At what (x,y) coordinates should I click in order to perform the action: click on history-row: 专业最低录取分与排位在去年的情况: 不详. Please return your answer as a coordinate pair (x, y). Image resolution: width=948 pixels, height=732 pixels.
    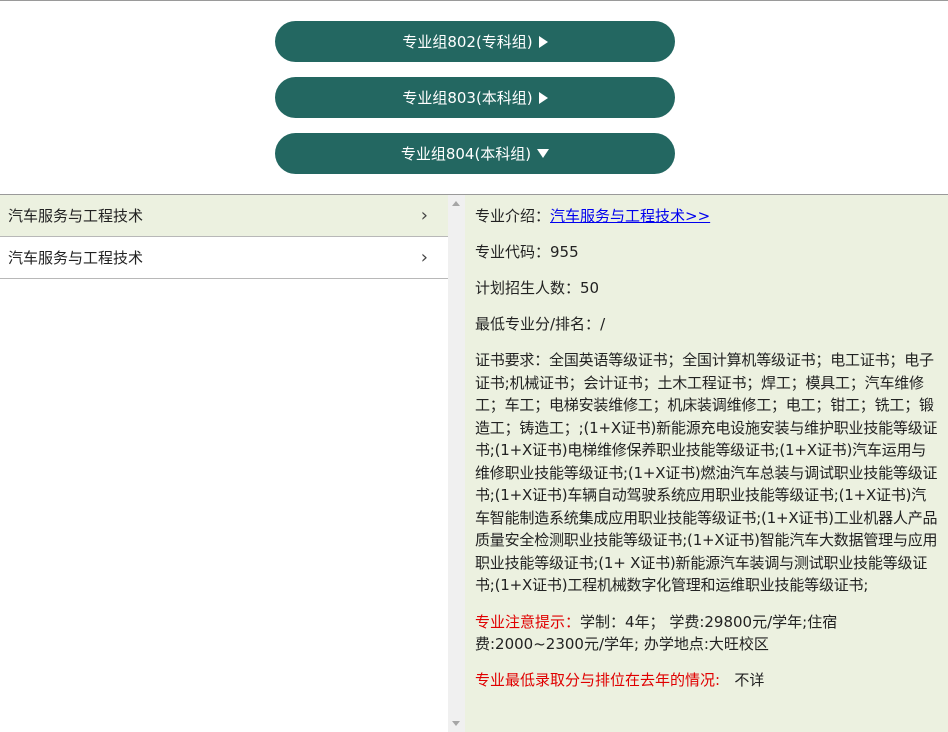
    Looking at the image, I should click on (707, 680).